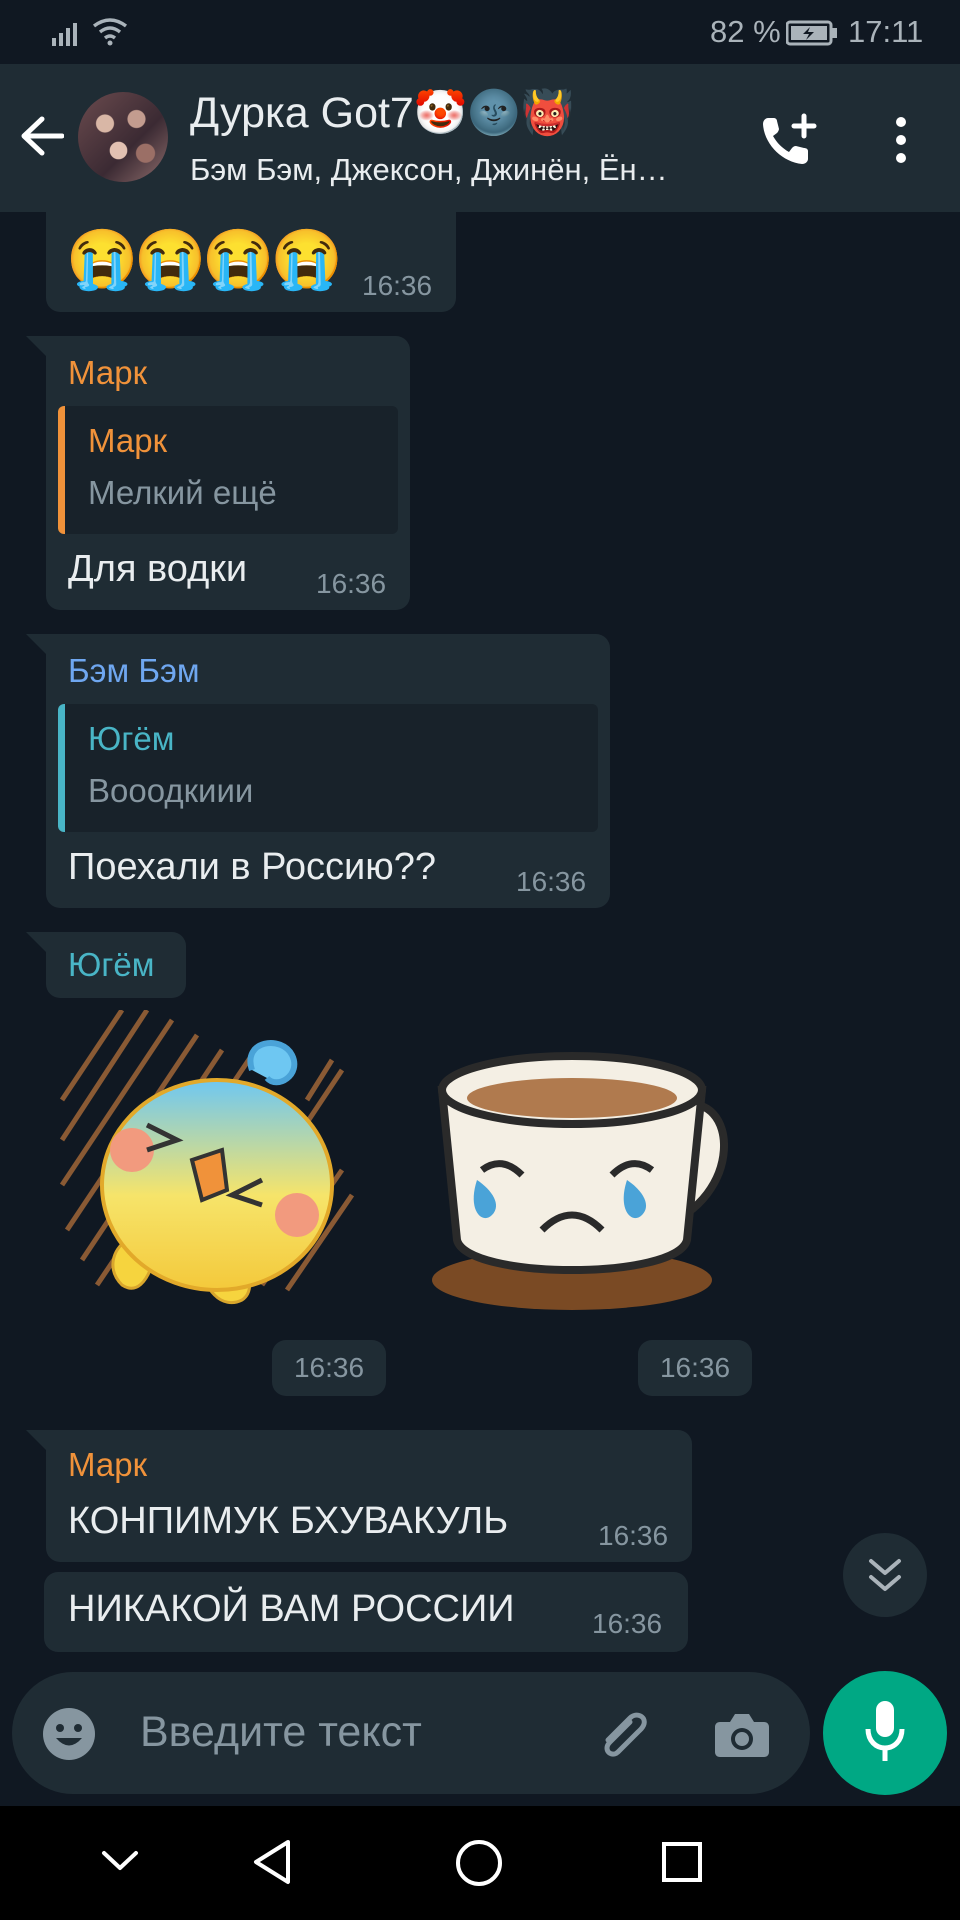 The image size is (960, 1920). I want to click on message-input: Введите текст, so click(281, 1732).